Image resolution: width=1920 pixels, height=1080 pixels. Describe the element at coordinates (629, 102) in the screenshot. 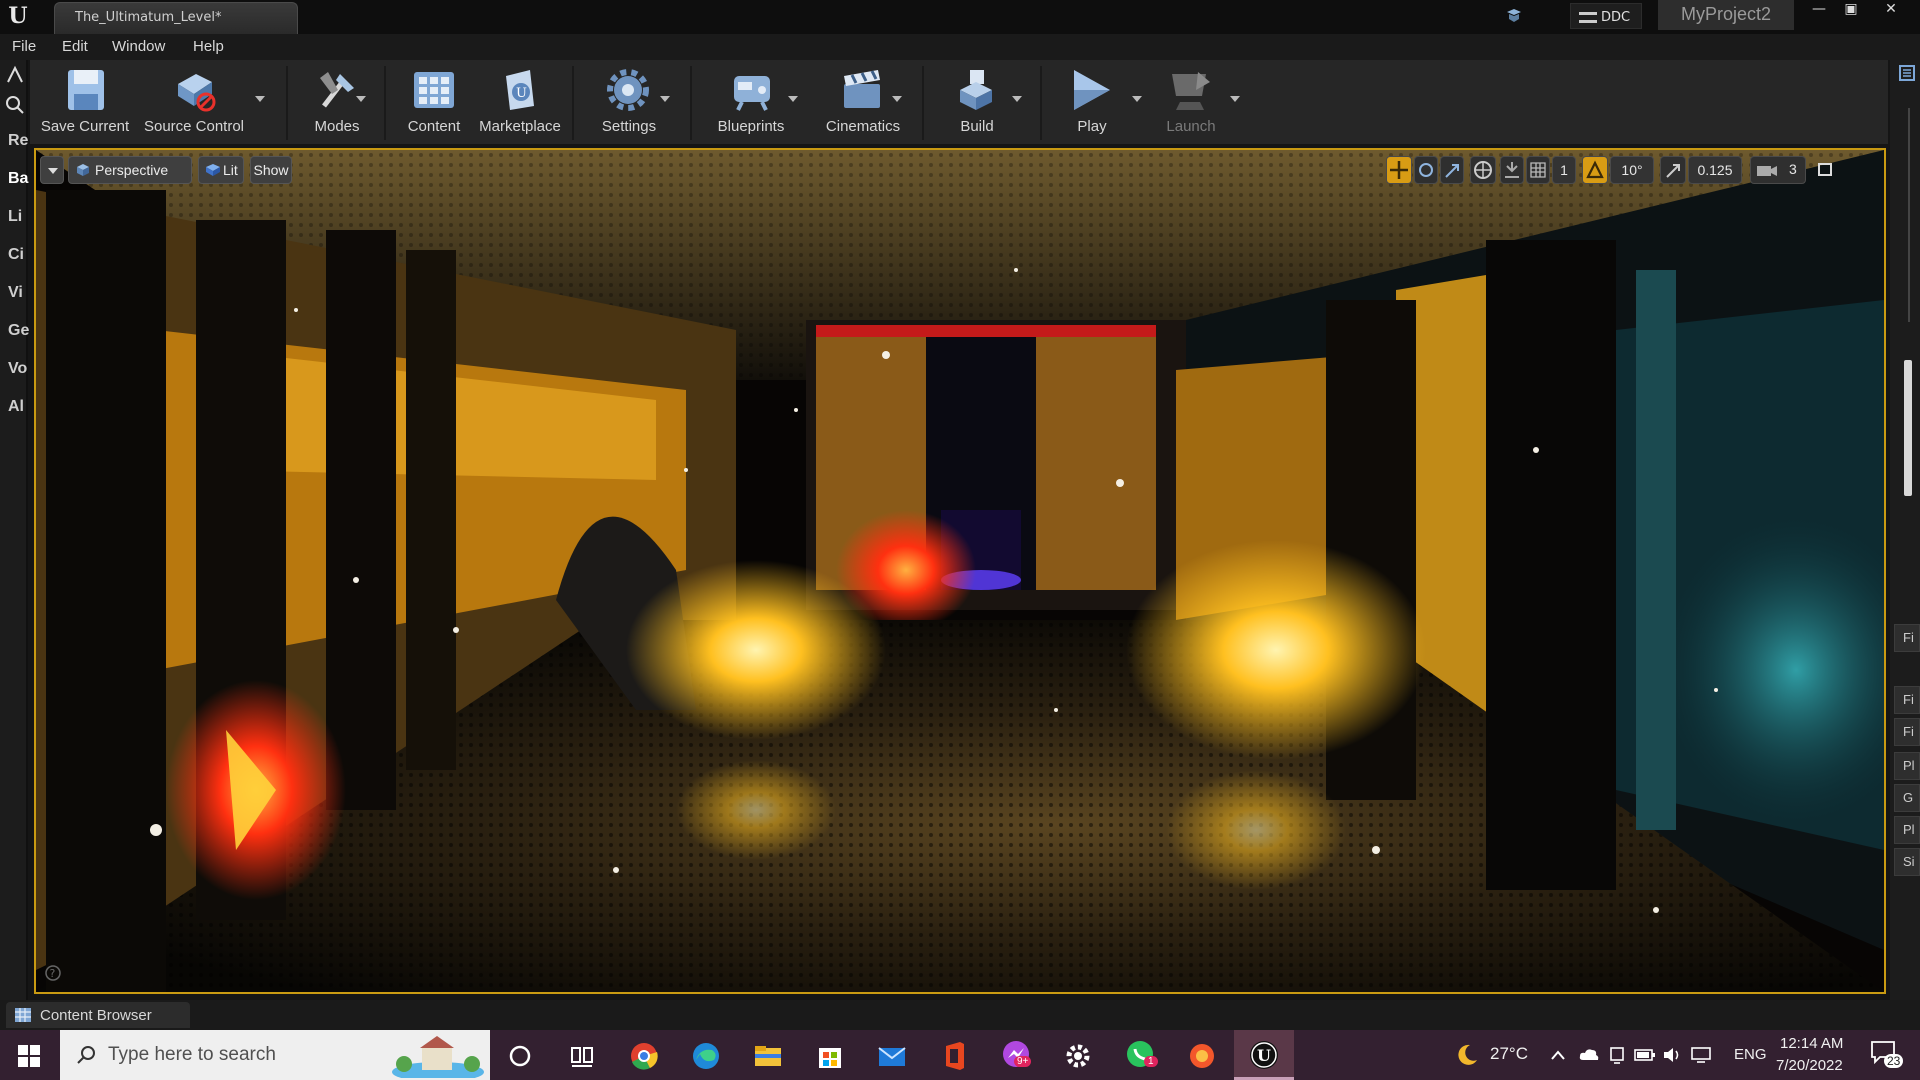

I see `settings-button: Settings` at that location.